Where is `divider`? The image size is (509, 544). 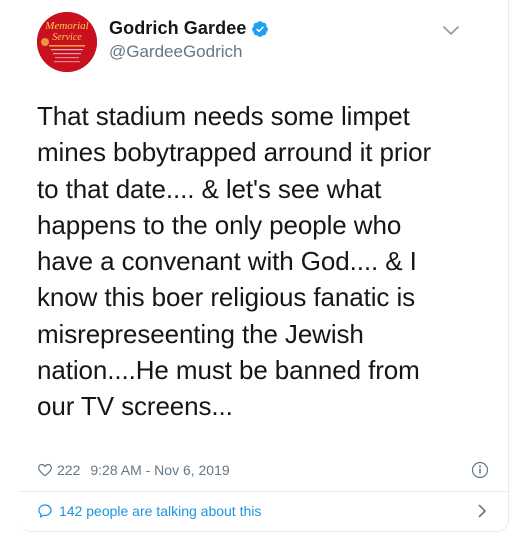
divider is located at coordinates (263, 491).